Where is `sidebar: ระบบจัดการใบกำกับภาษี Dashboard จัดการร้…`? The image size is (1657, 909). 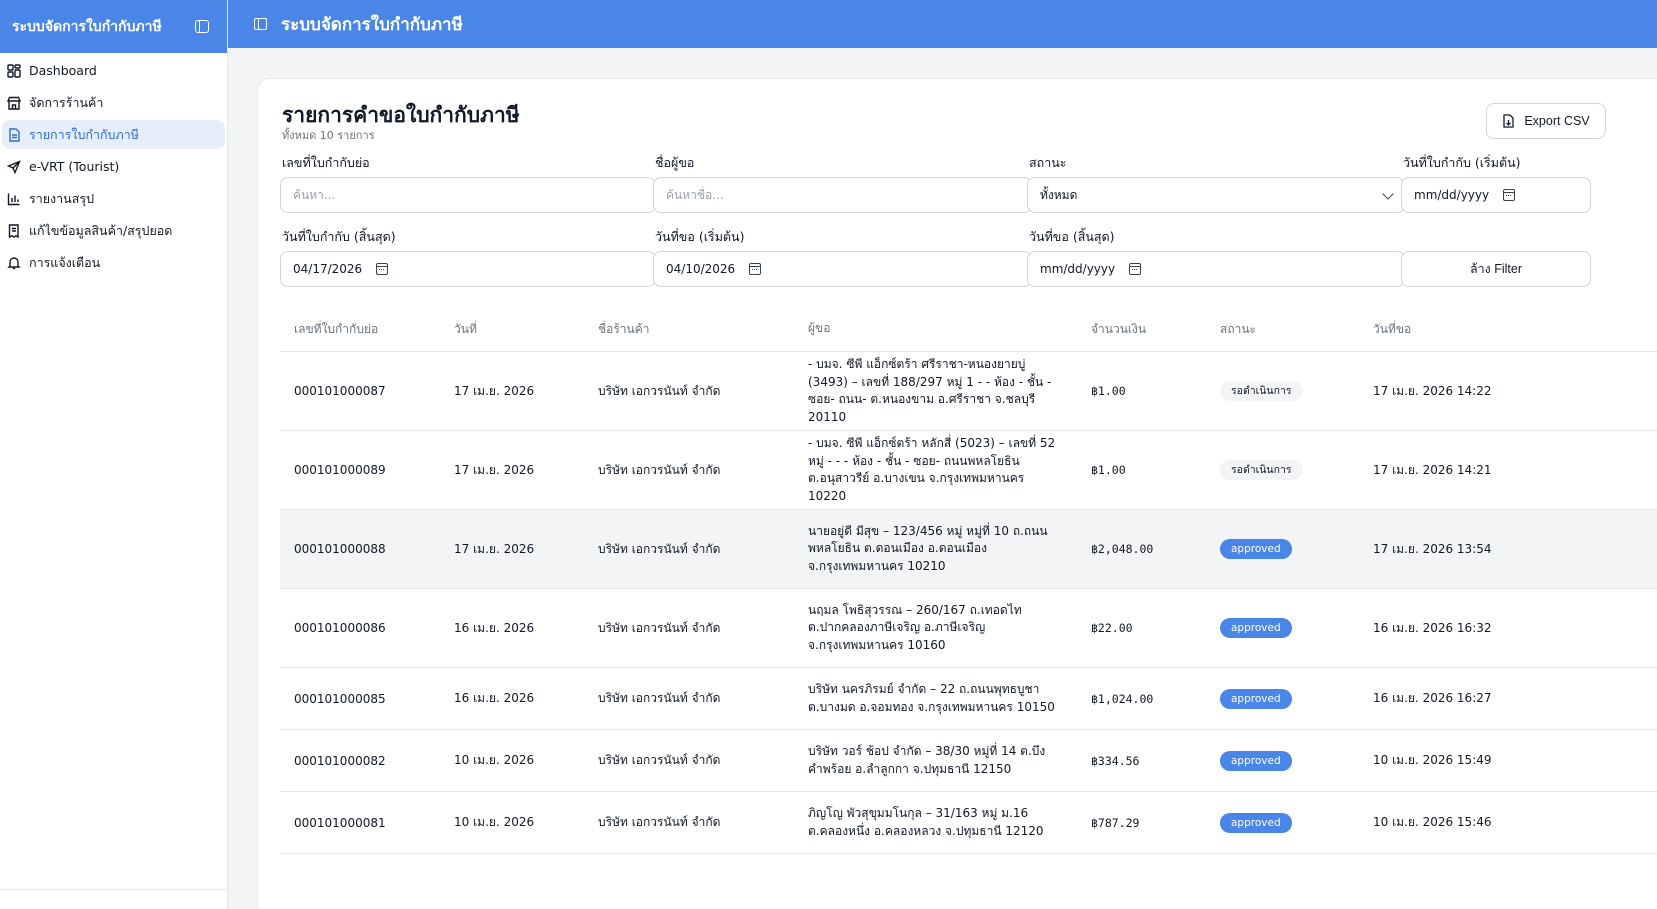 sidebar: ระบบจัดการใบกำกับภาษี Dashboard จัดการร้… is located at coordinates (114, 454).